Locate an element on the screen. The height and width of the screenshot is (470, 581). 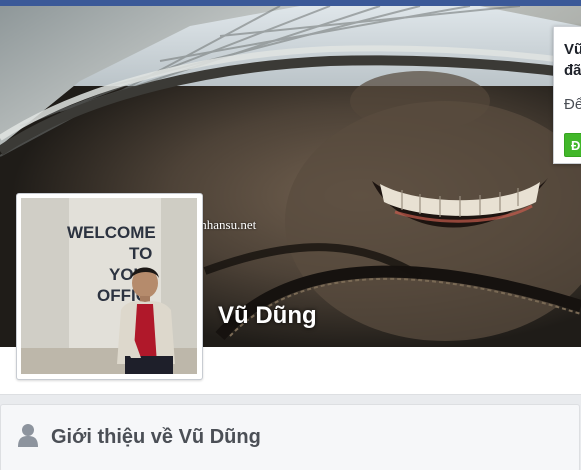
profile-picture: WELCOME TO YOU OFFIC is located at coordinates (109, 286).